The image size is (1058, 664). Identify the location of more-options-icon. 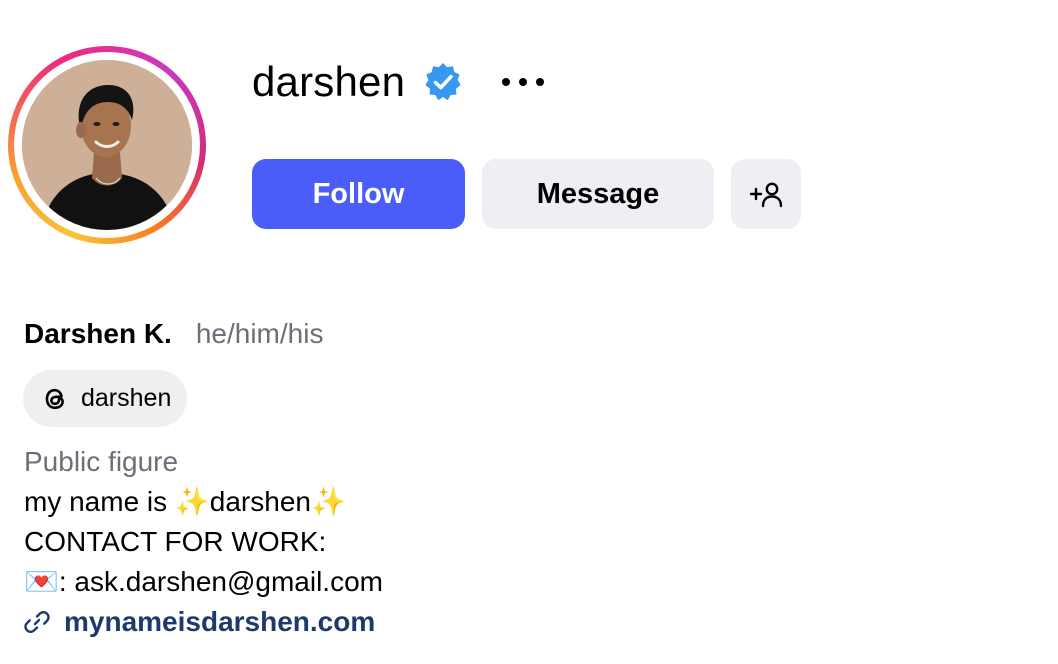
(523, 82).